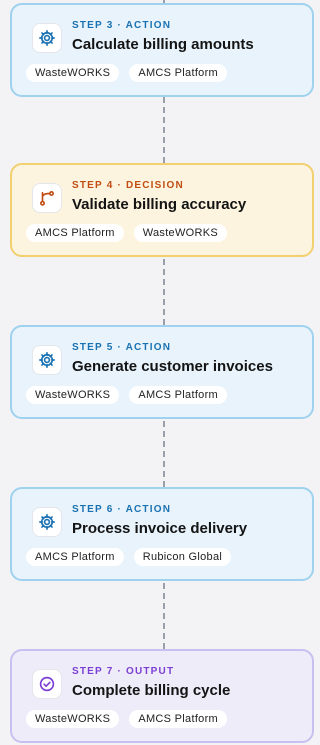 The height and width of the screenshot is (745, 320). Describe the element at coordinates (163, 44) in the screenshot. I see `step-title: Calculate billing amounts` at that location.